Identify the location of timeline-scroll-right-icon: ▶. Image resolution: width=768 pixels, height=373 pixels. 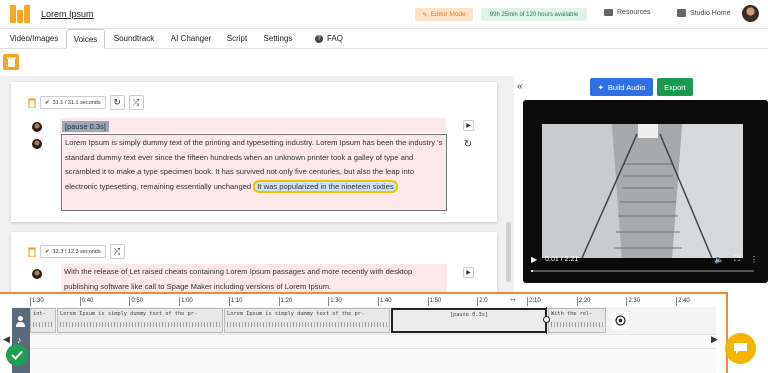
(714, 339).